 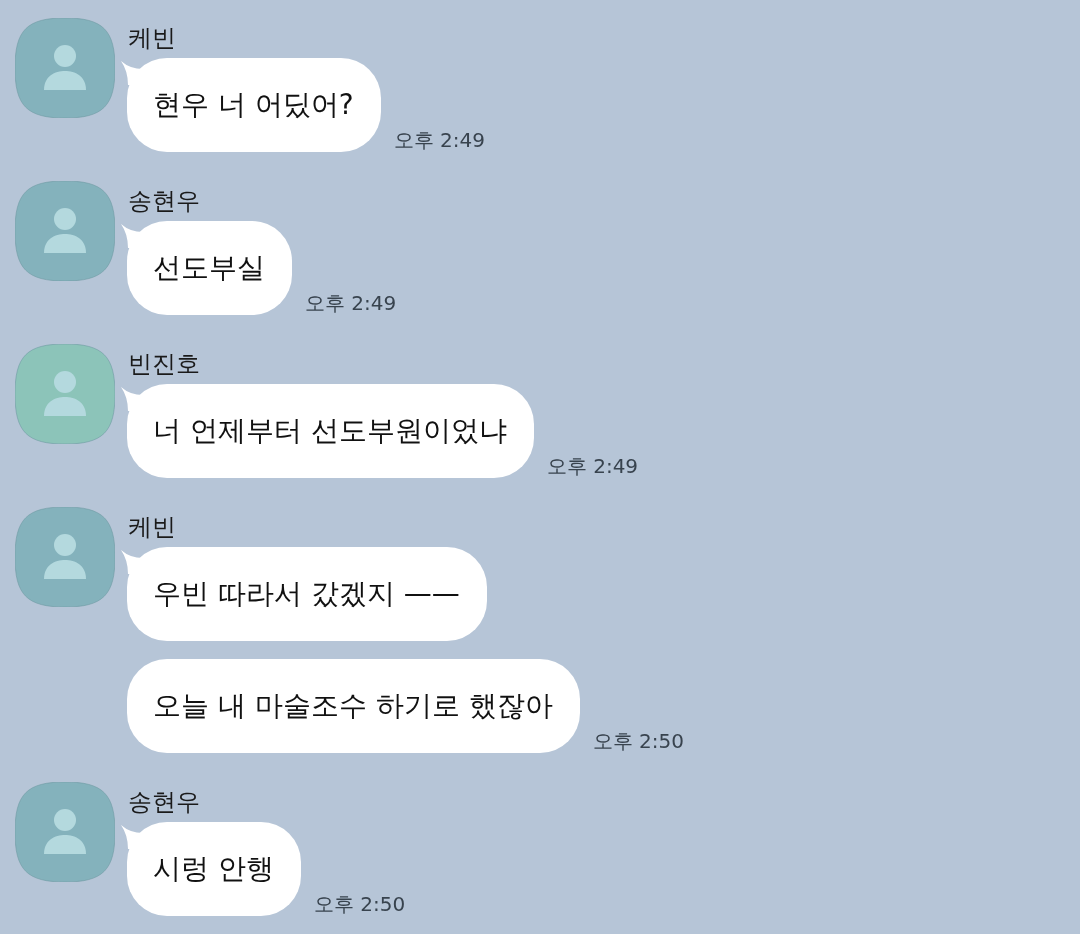 What do you see at coordinates (209, 268) in the screenshot?
I see `message-bubble: 선도부실` at bounding box center [209, 268].